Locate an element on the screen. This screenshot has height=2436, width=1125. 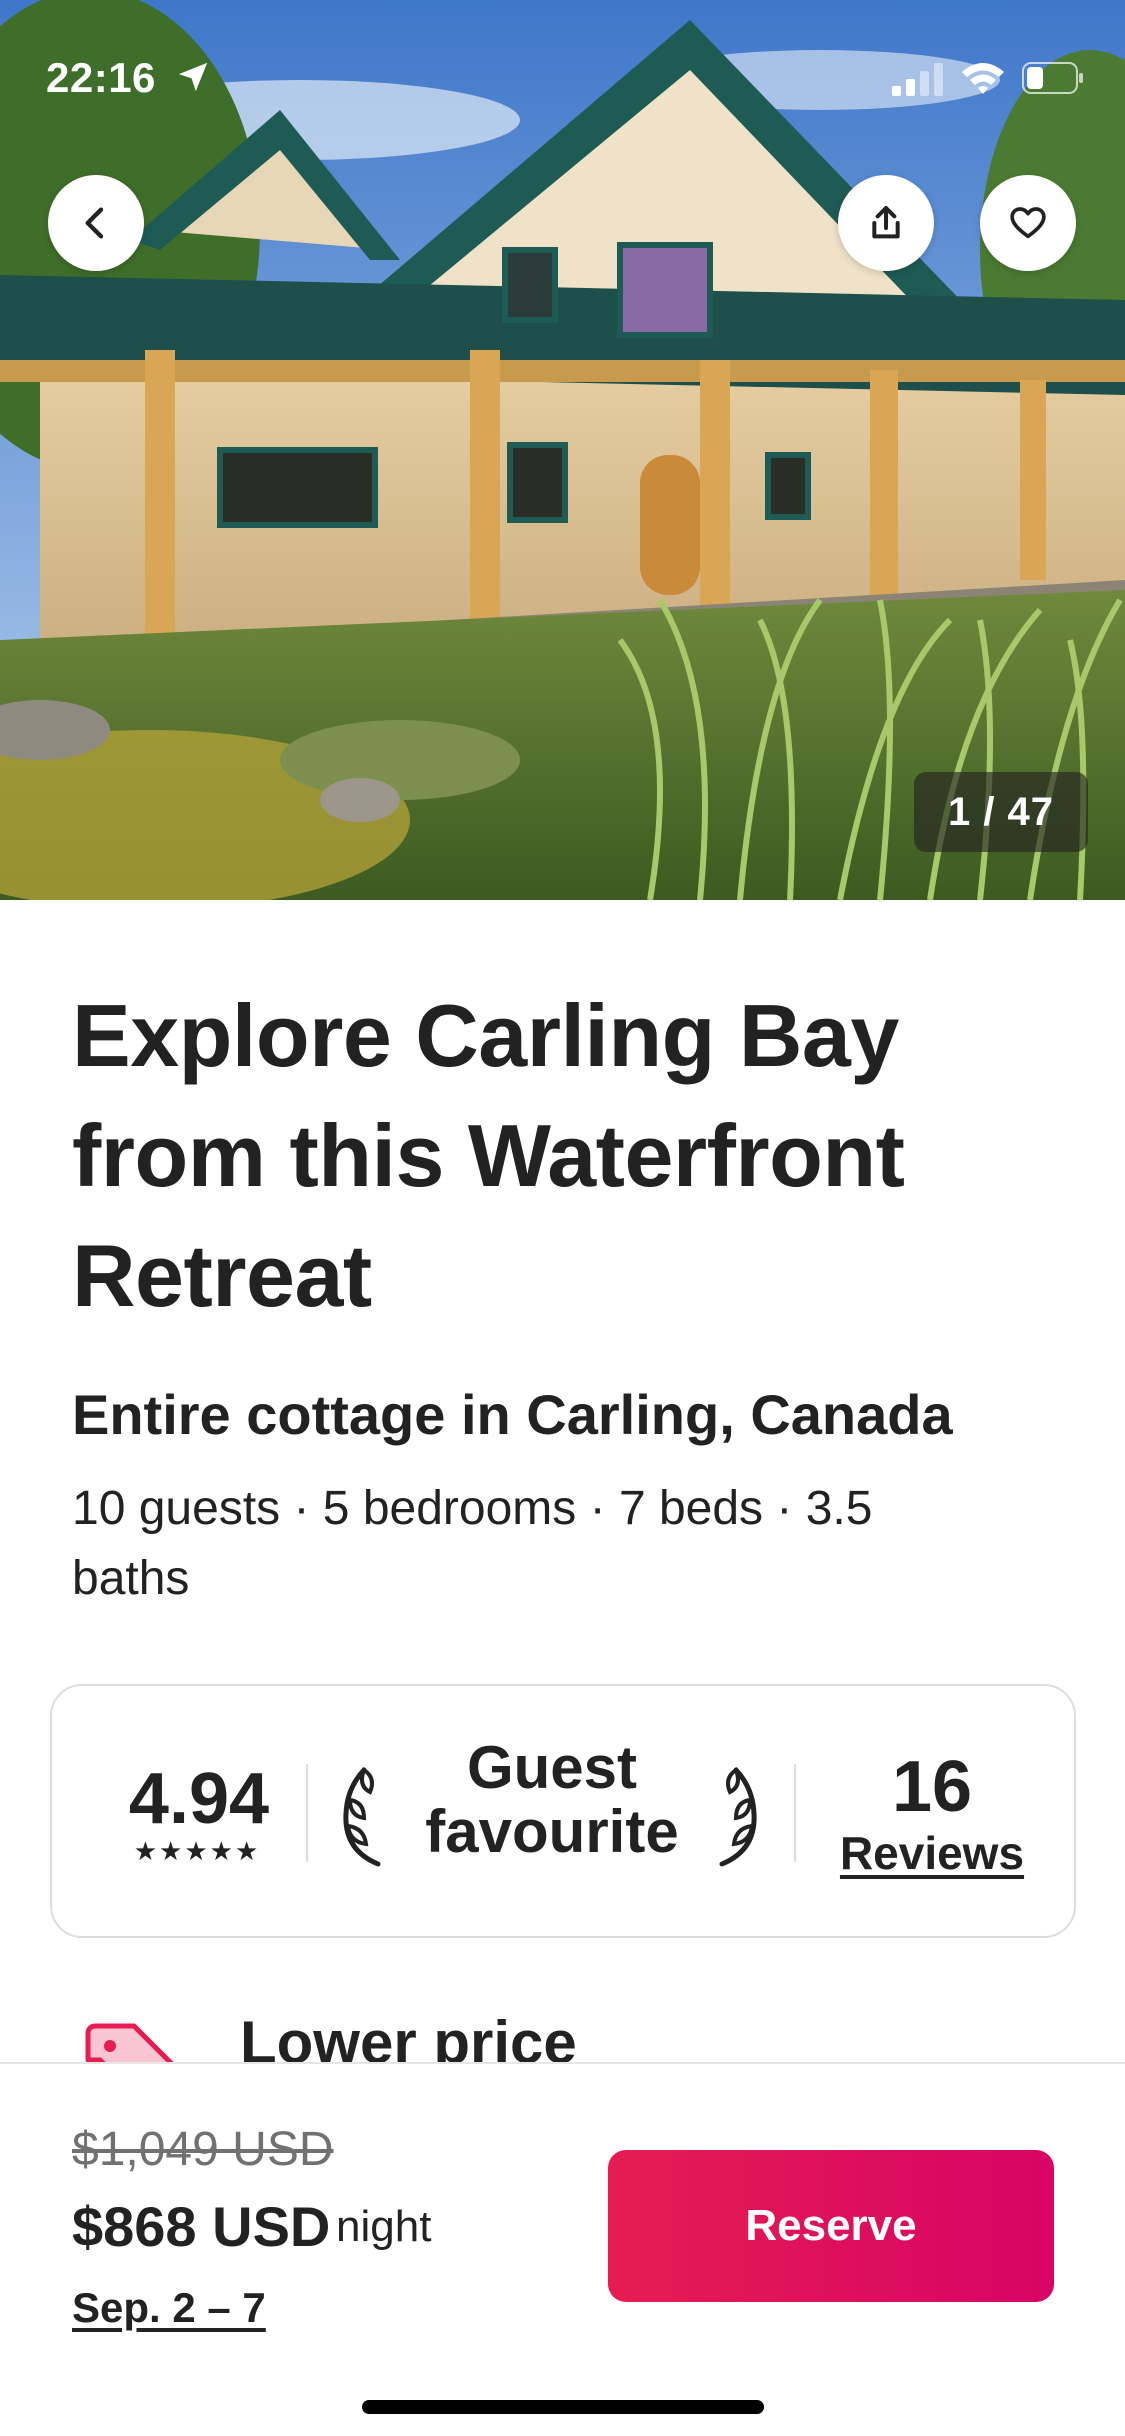
rating-stars: ★★★★★ is located at coordinates (197, 1851).